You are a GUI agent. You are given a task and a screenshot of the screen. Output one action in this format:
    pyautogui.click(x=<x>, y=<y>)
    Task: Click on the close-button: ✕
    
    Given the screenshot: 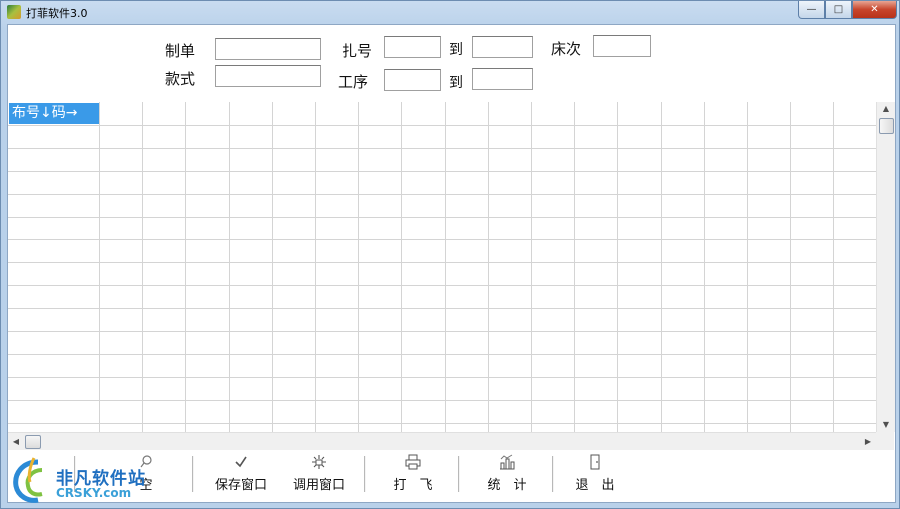 What is the action you would take?
    pyautogui.click(x=874, y=10)
    